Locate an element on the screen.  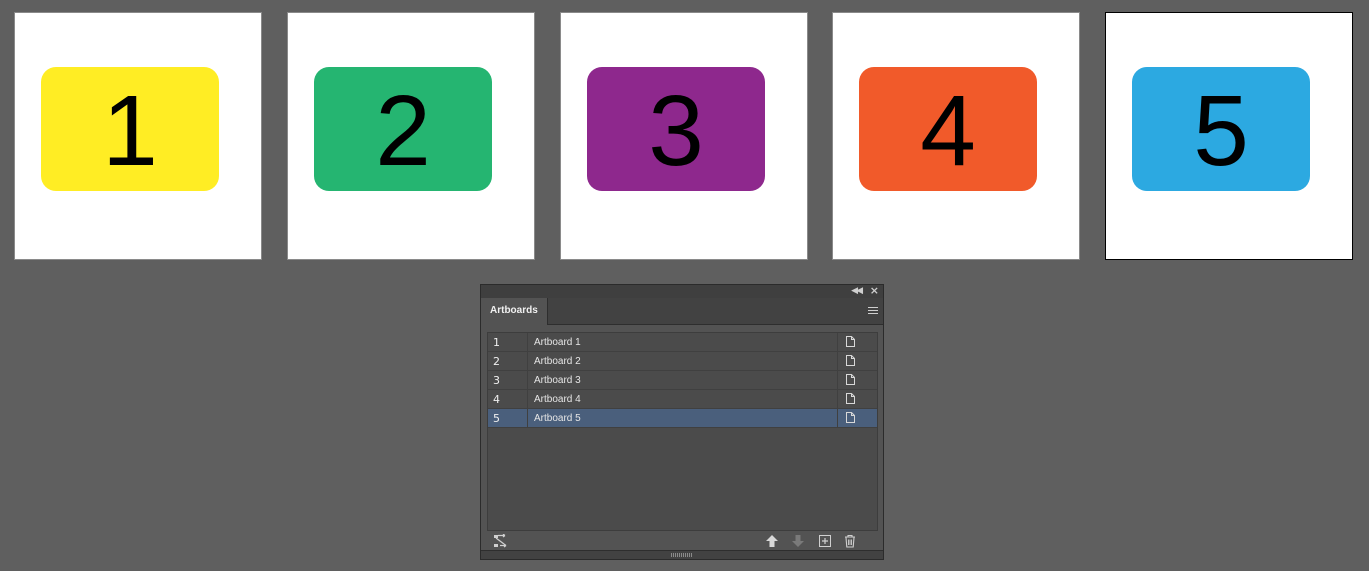
artboard-row-name: Artboard 1 is located at coordinates (557, 342).